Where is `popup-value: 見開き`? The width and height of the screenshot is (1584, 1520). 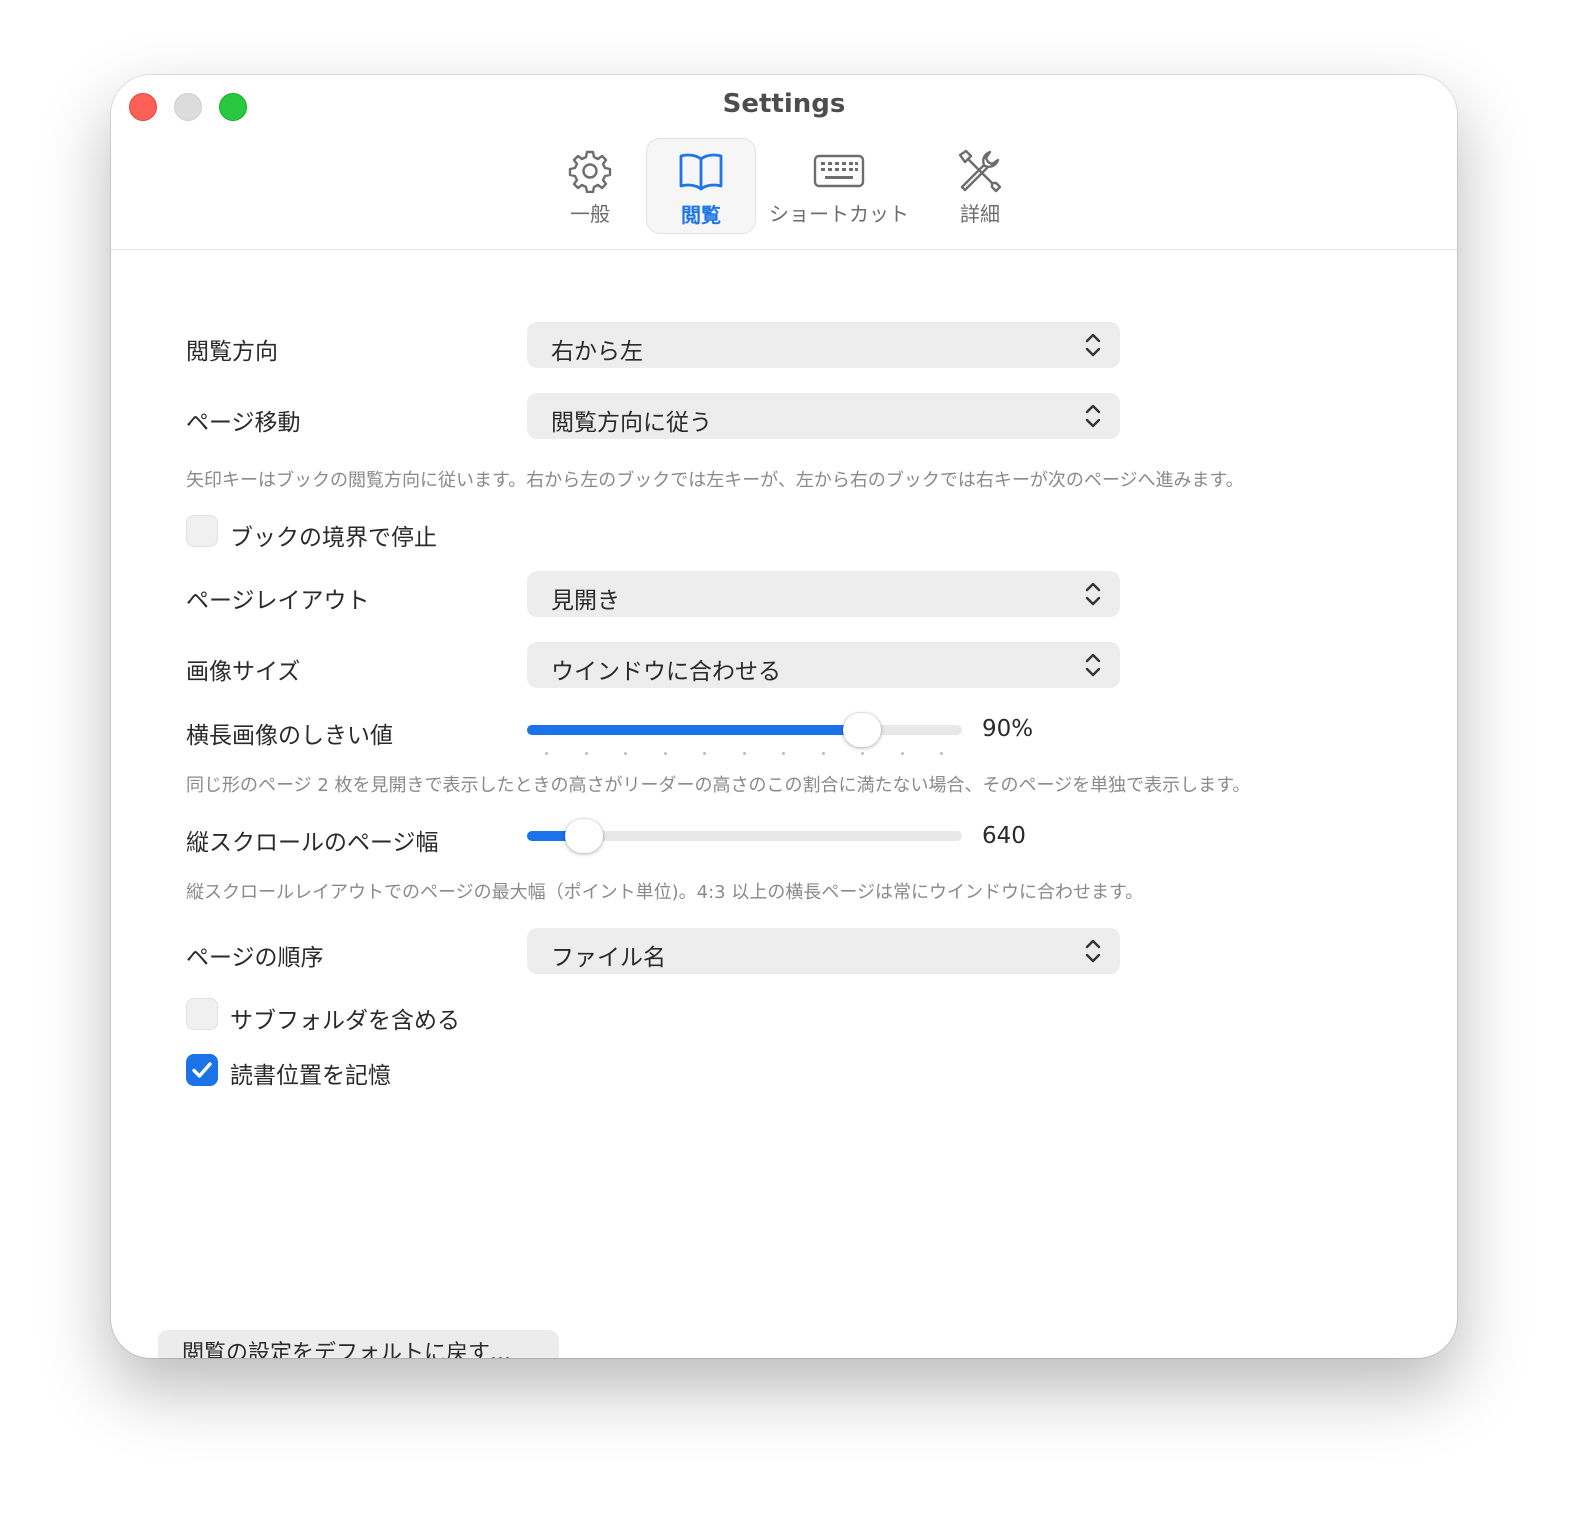 popup-value: 見開き is located at coordinates (585, 601).